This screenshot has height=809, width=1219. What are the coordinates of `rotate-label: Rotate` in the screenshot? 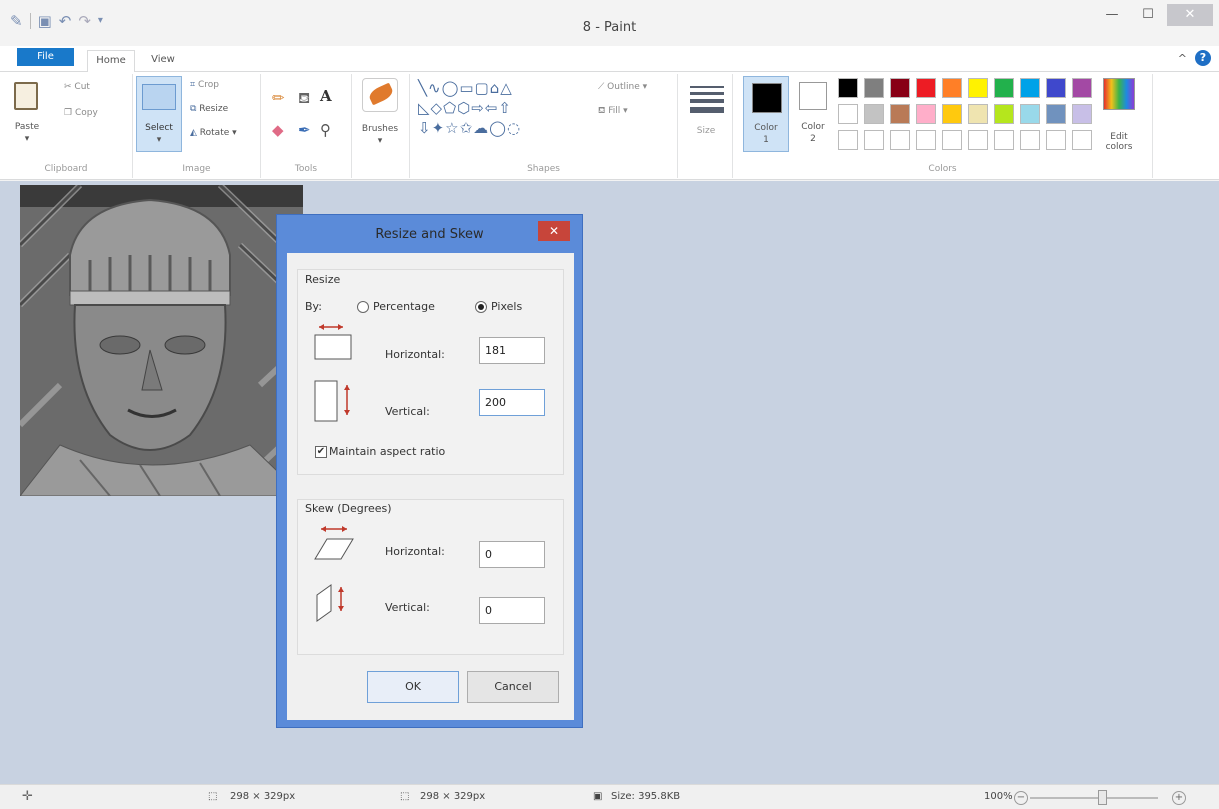 It's located at (214, 133).